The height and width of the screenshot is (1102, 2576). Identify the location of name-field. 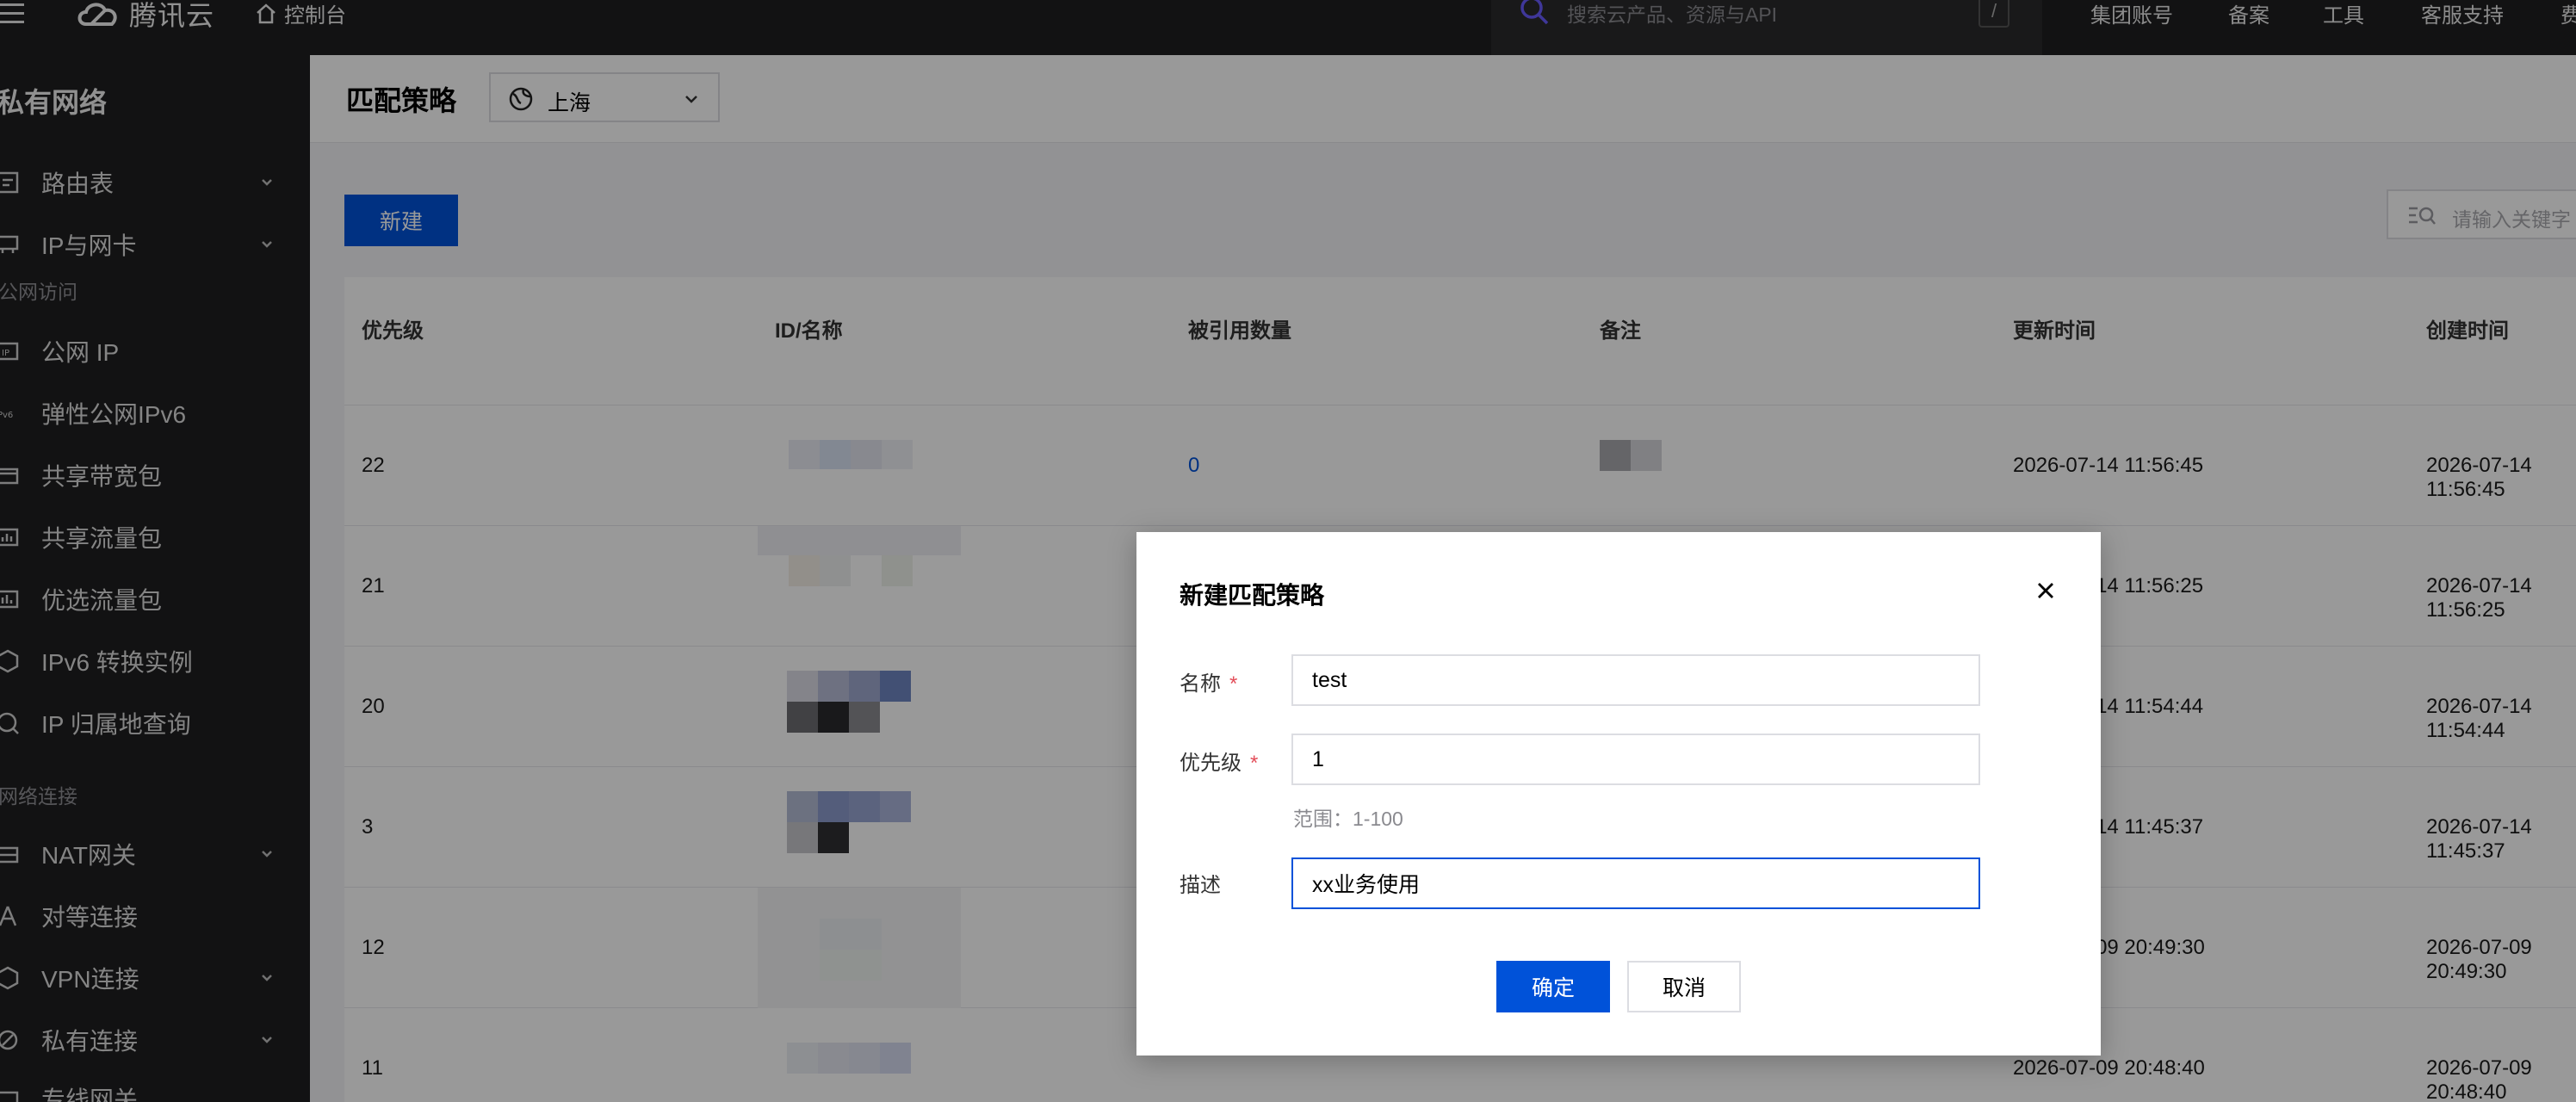
(1635, 680).